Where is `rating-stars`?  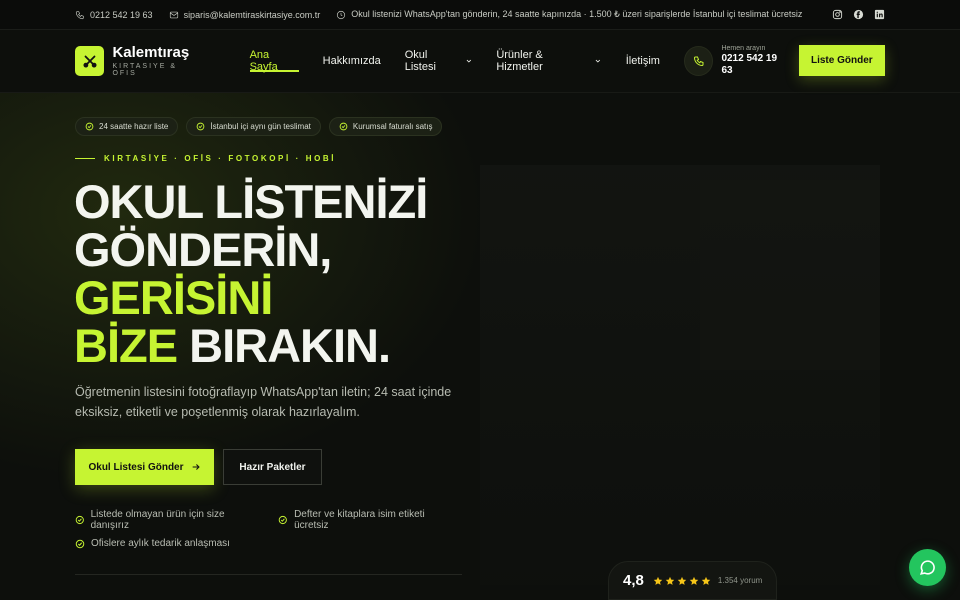
rating-stars is located at coordinates (682, 581).